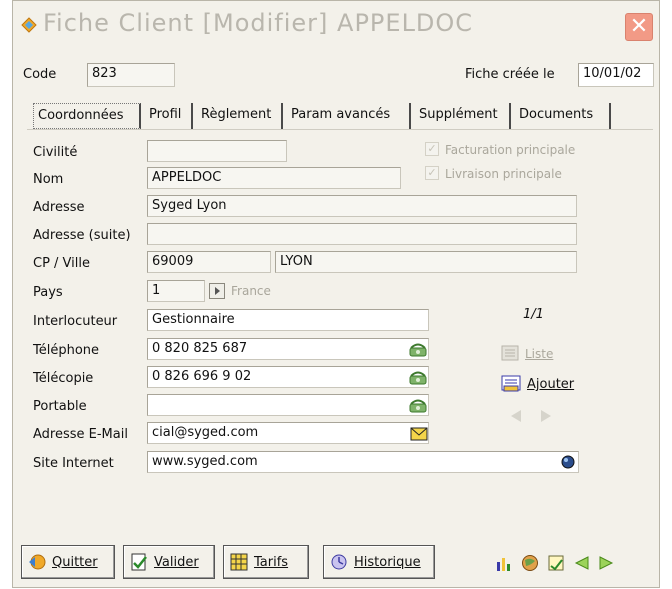 The width and height of the screenshot is (672, 589). Describe the element at coordinates (550, 384) in the screenshot. I see `ajouter-button: Ajouter` at that location.